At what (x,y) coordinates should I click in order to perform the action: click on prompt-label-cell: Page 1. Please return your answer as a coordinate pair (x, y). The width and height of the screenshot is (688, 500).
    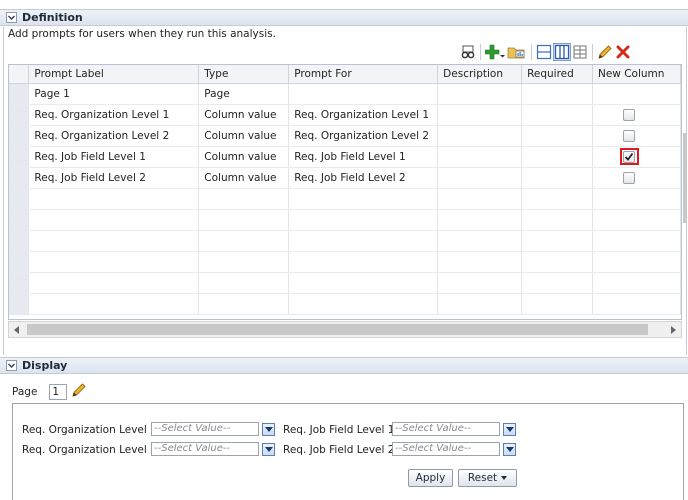
    Looking at the image, I should click on (114, 94).